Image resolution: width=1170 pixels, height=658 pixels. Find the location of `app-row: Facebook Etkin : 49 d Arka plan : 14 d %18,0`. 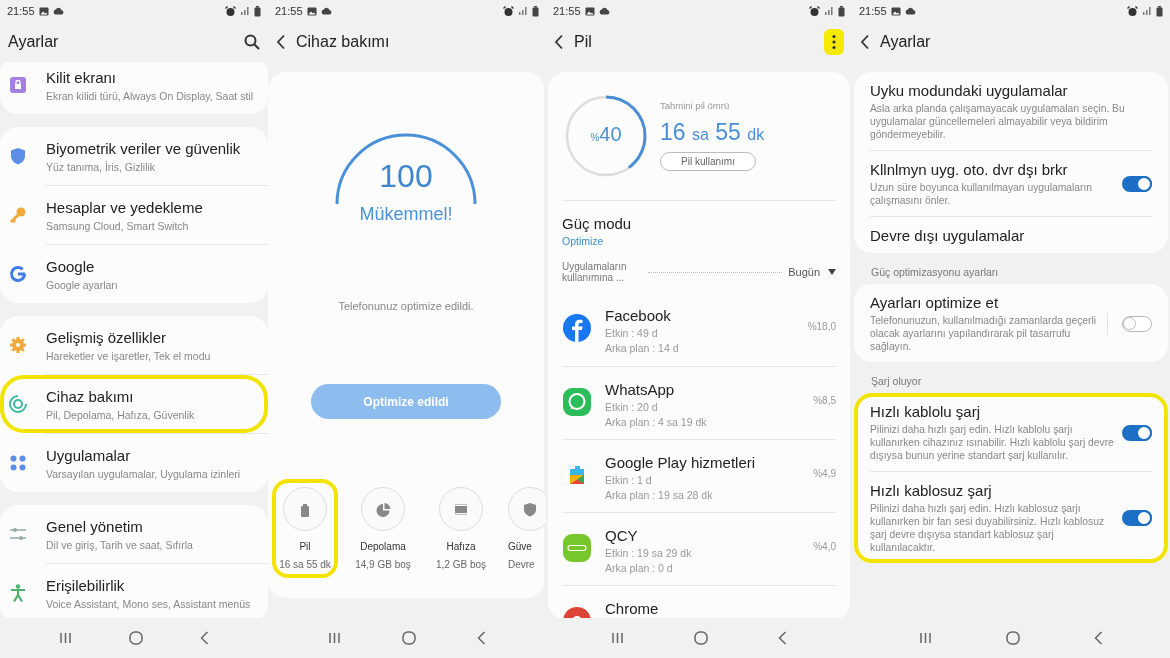

app-row: Facebook Etkin : 49 d Arka plan : 14 d %18,0 is located at coordinates (699, 329).